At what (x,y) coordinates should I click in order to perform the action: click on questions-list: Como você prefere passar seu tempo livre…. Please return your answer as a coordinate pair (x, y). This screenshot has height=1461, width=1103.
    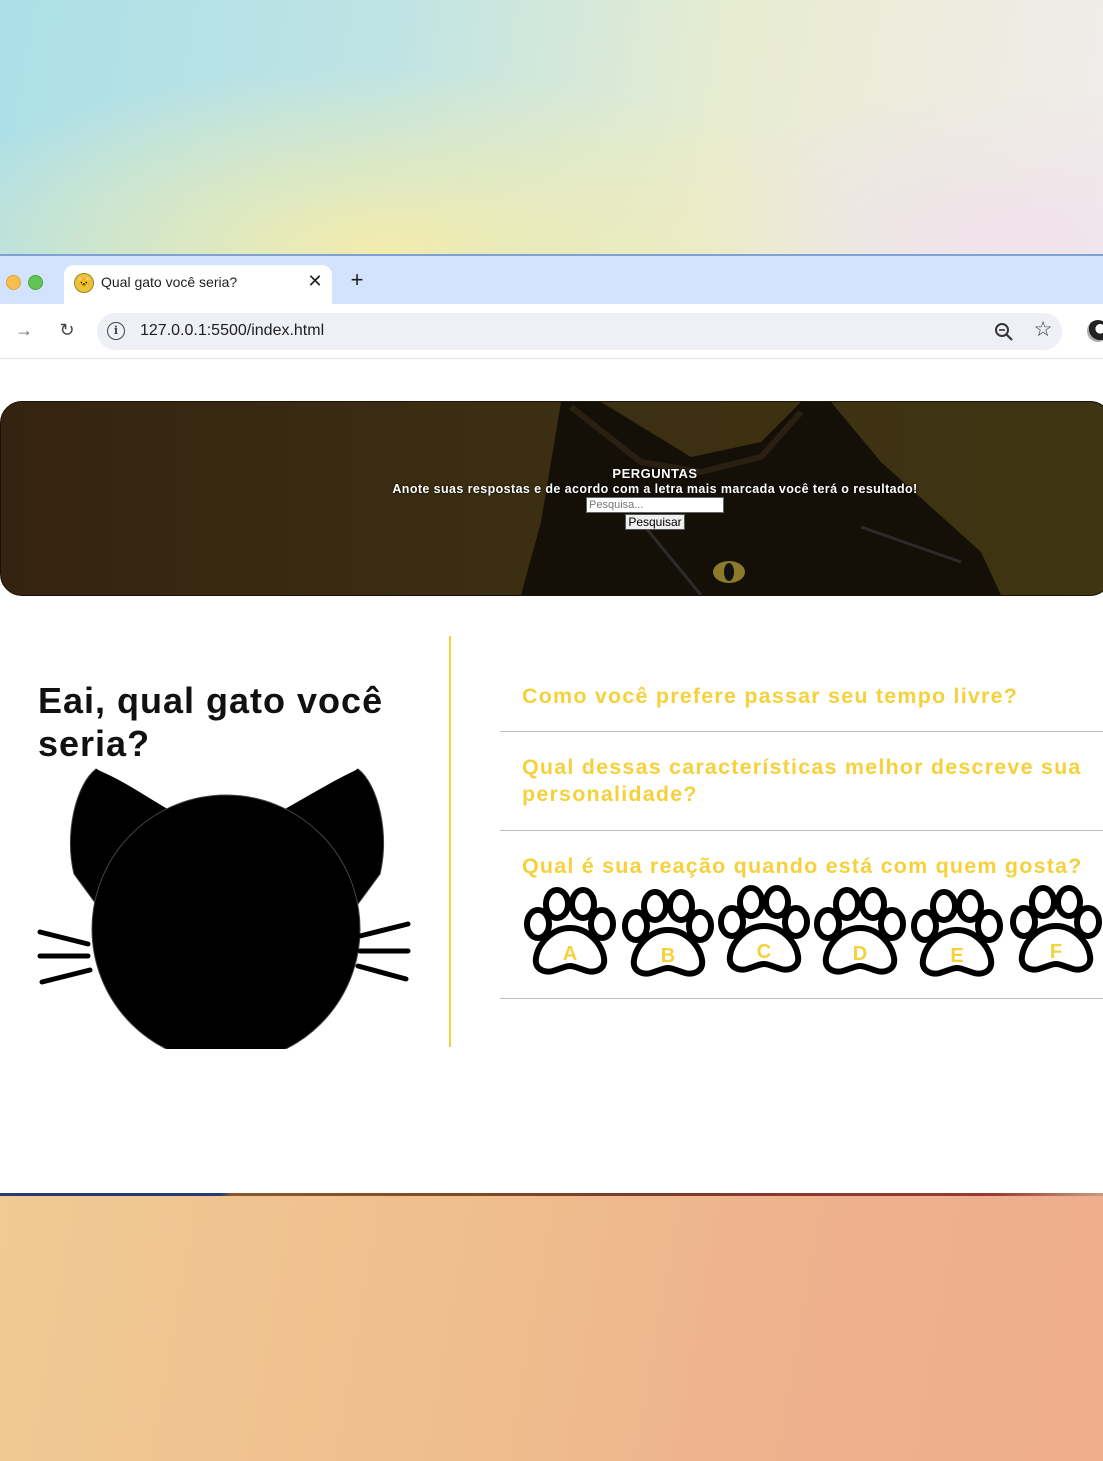
    Looking at the image, I should click on (801, 829).